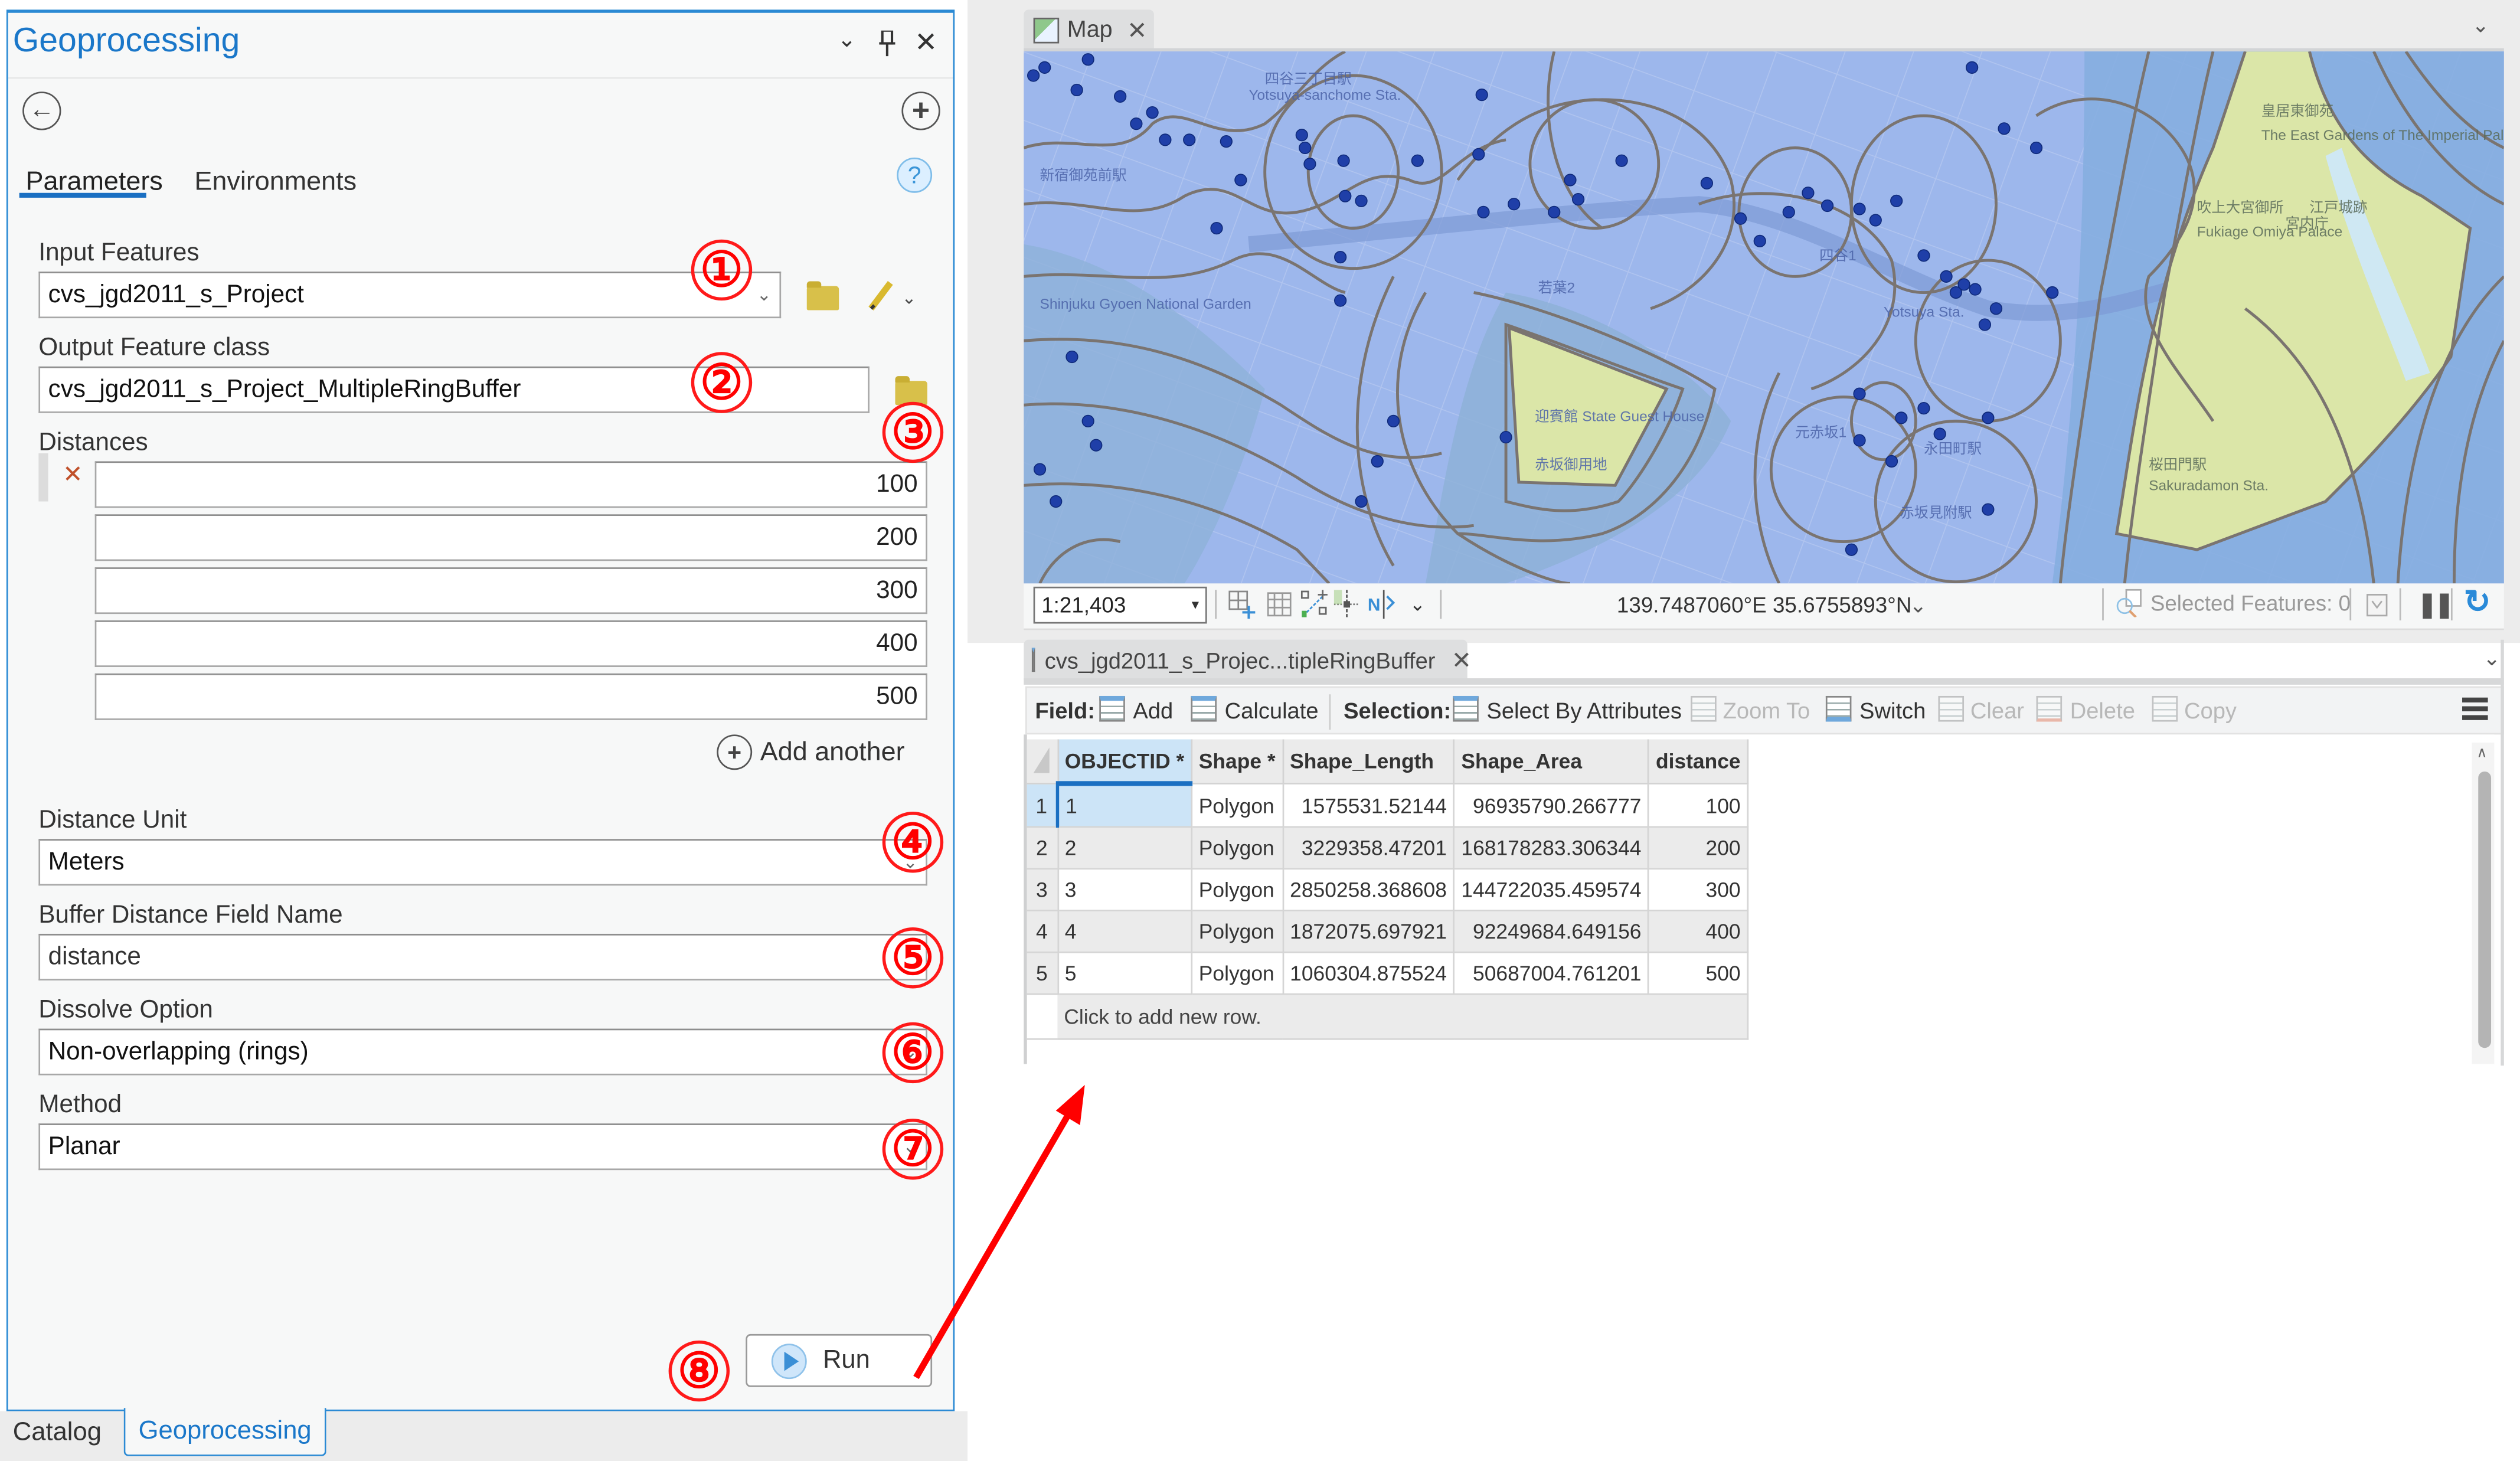 The width and height of the screenshot is (2520, 1461). Describe the element at coordinates (1042, 931) in the screenshot. I see `row-number: 4` at that location.